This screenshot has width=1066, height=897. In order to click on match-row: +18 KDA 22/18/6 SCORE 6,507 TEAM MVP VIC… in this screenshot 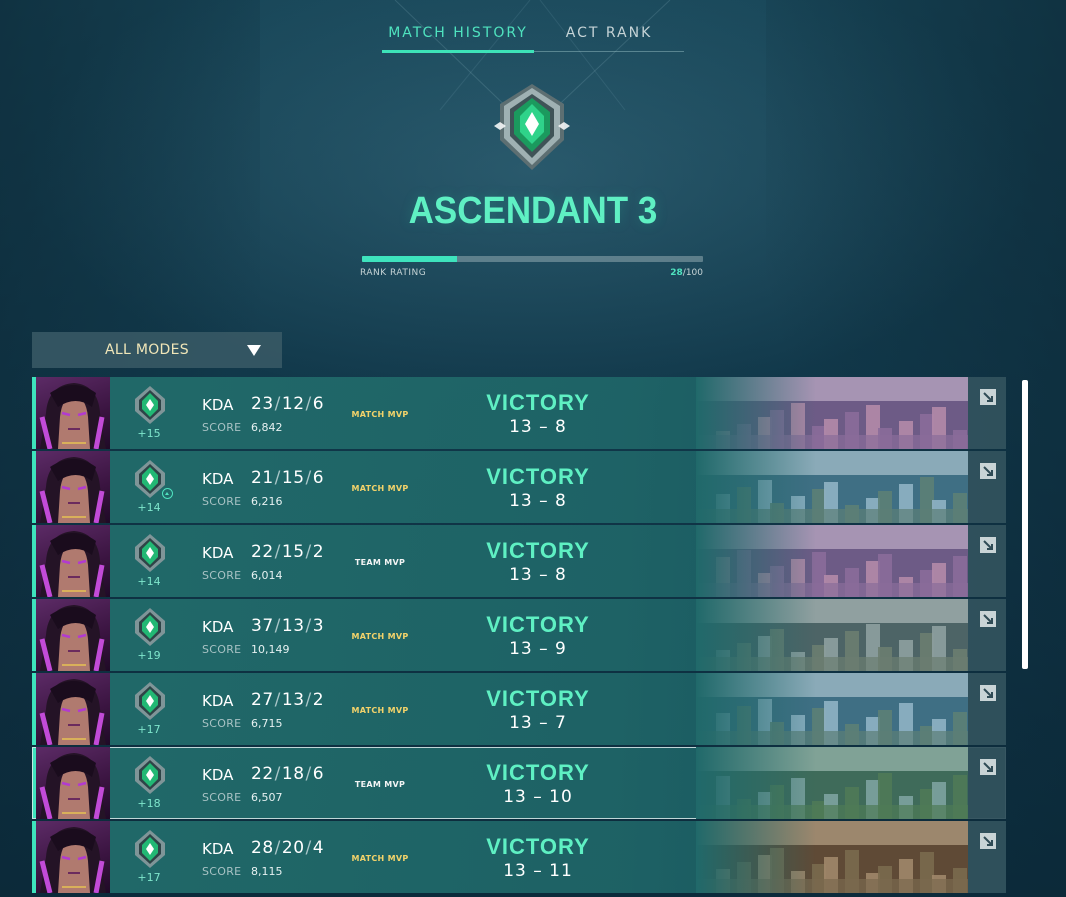, I will do `click(519, 783)`.